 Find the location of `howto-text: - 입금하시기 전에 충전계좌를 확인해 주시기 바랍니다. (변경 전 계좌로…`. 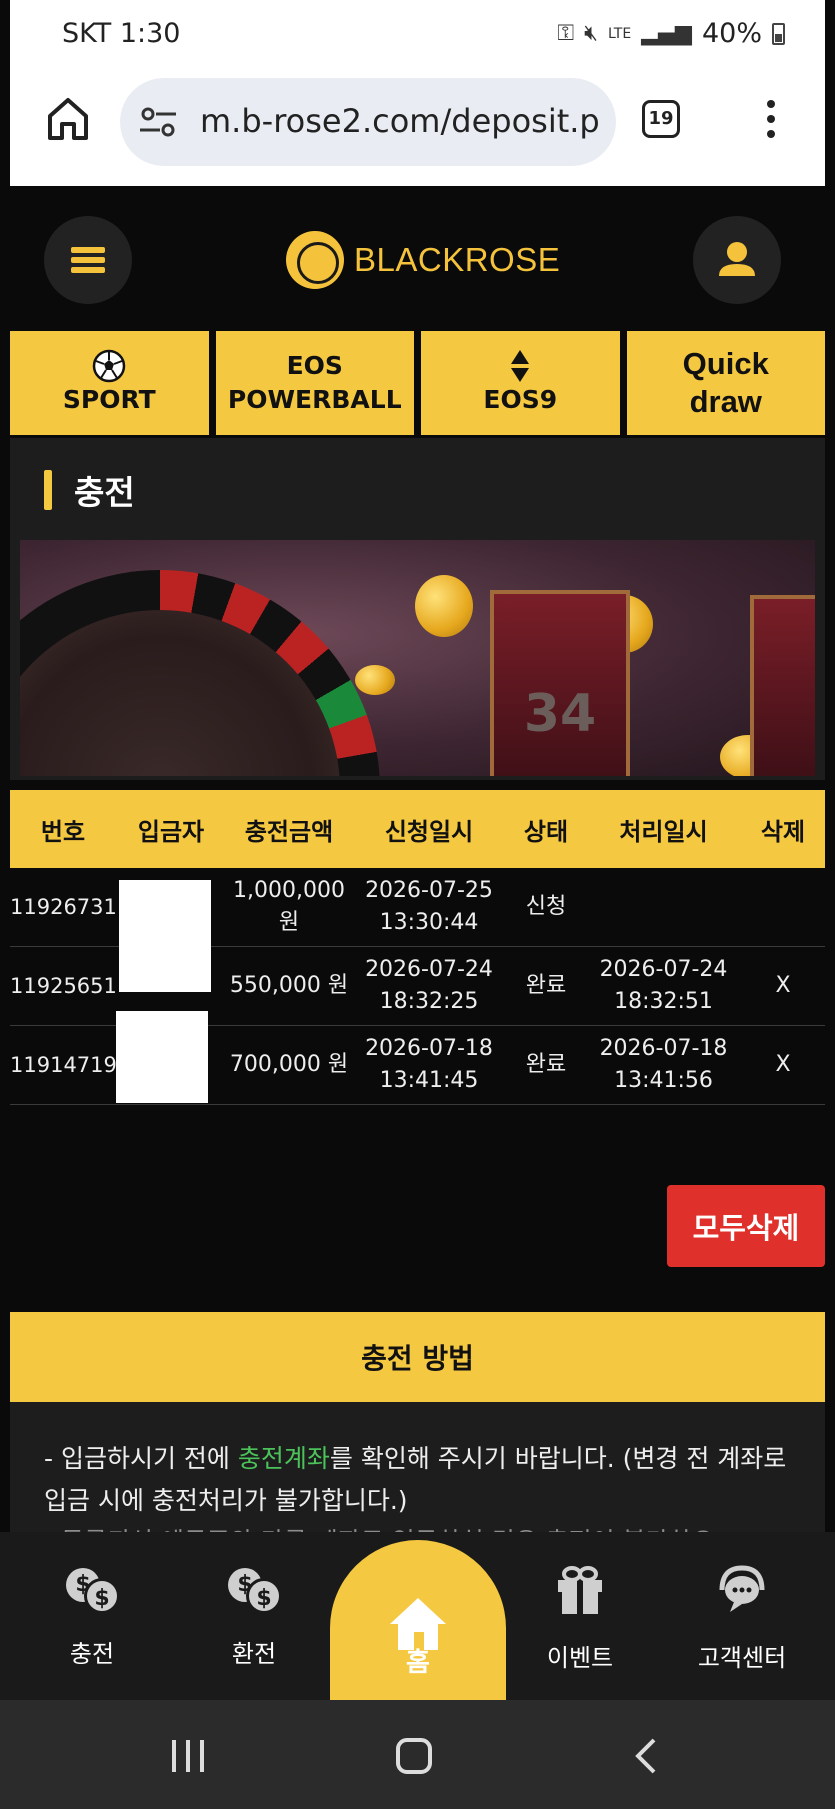

howto-text: - 입금하시기 전에 충전계좌를 확인해 주시기 바랍니다. (변경 전 계좌로… is located at coordinates (424, 1480).